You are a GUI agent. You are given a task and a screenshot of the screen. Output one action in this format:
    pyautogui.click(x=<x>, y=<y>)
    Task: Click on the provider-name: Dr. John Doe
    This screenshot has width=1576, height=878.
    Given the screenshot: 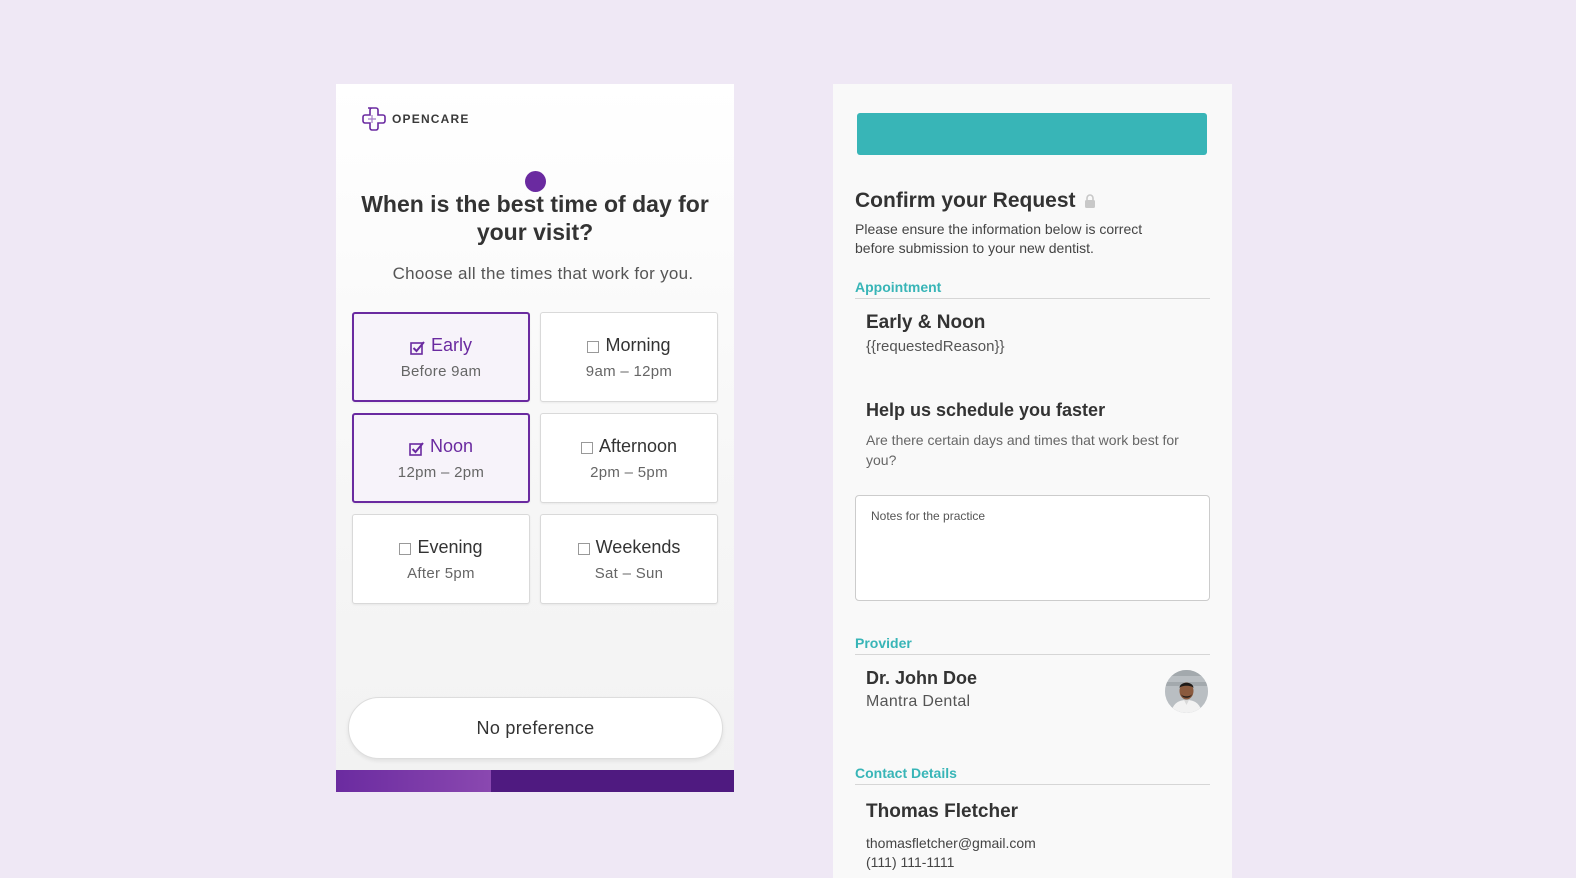 What is the action you would take?
    pyautogui.click(x=922, y=678)
    